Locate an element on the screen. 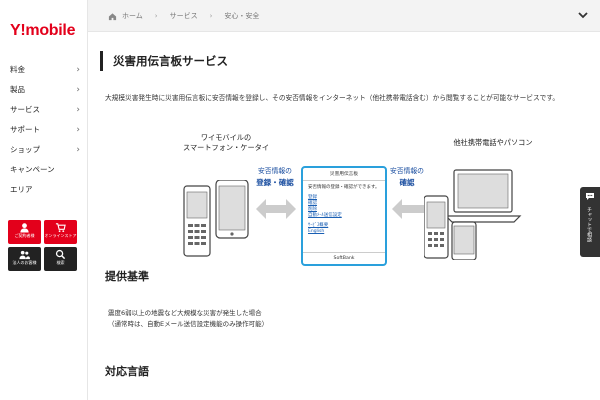  page-title: 災害用伝言板サービス is located at coordinates (164, 61).